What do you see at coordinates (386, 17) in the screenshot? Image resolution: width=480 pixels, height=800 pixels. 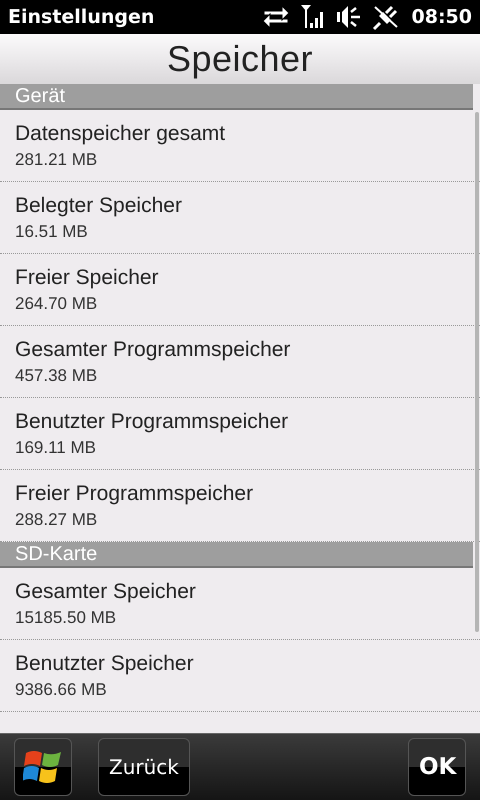 I see `plug-icon` at bounding box center [386, 17].